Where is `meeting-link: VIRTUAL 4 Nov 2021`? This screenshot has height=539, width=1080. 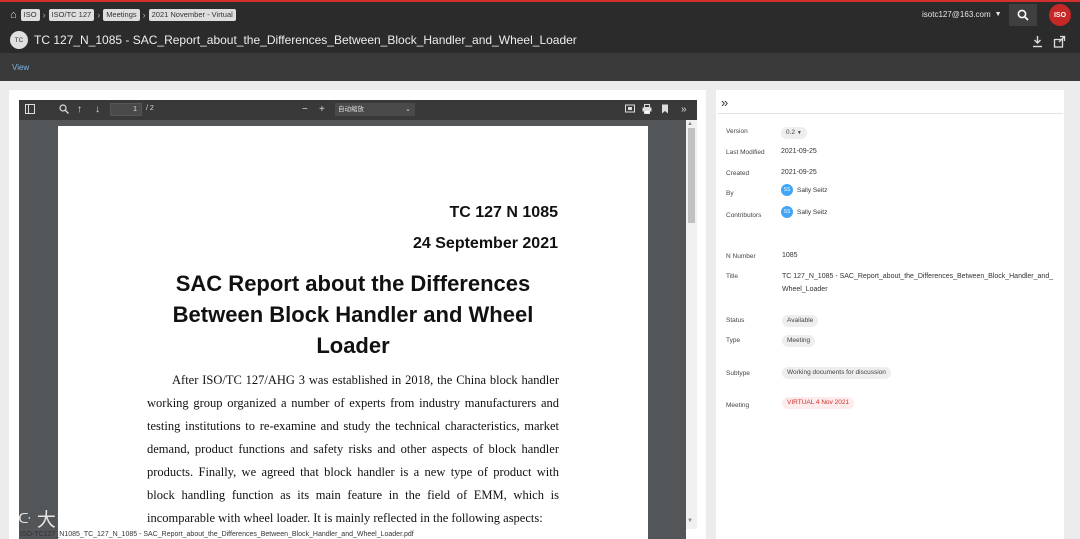 meeting-link: VIRTUAL 4 Nov 2021 is located at coordinates (818, 403).